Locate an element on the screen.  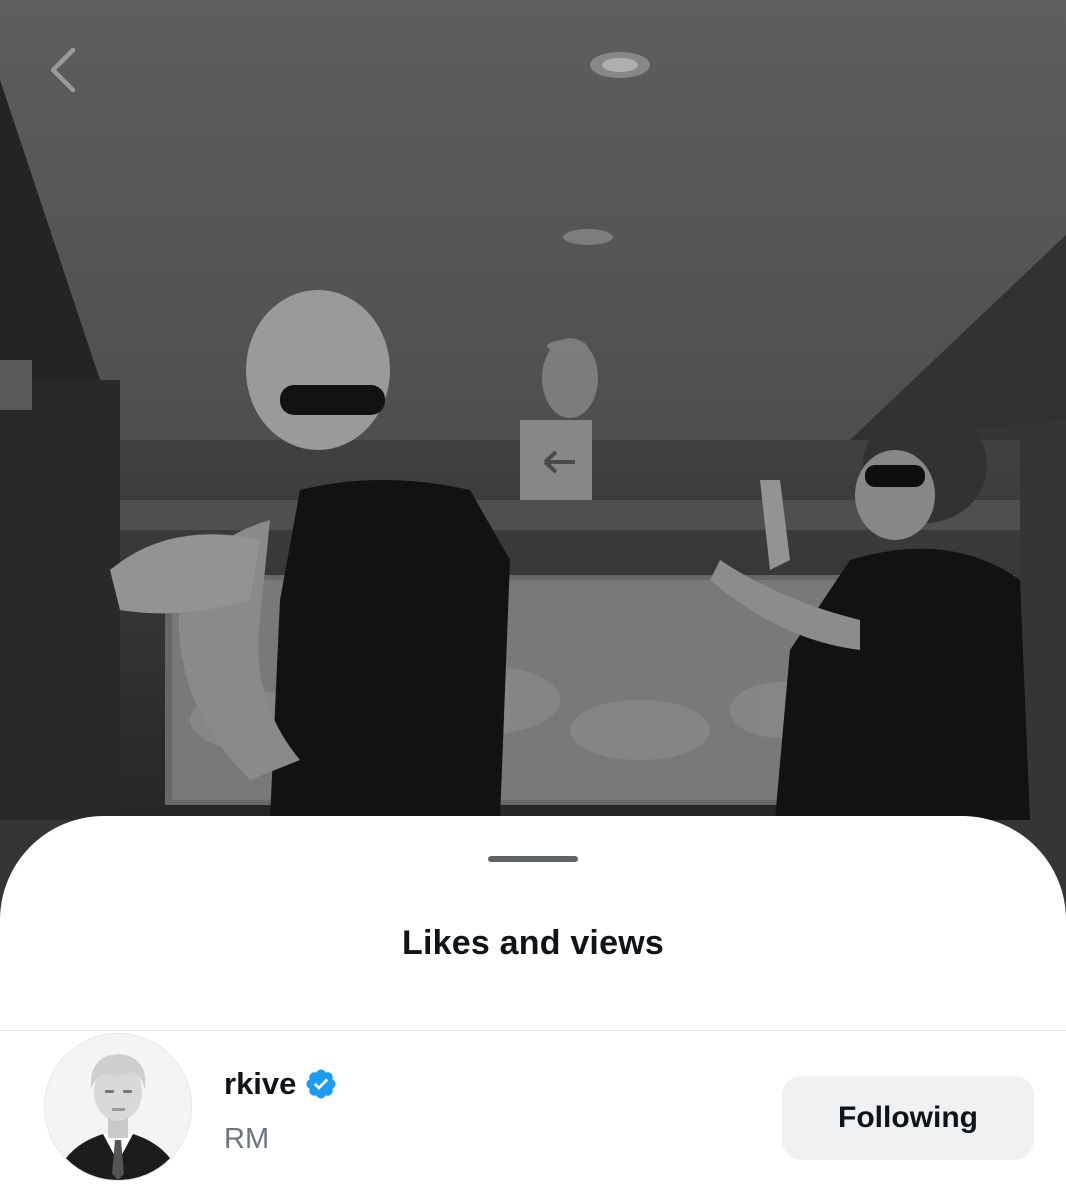
display-name: RM is located at coordinates (247, 1139).